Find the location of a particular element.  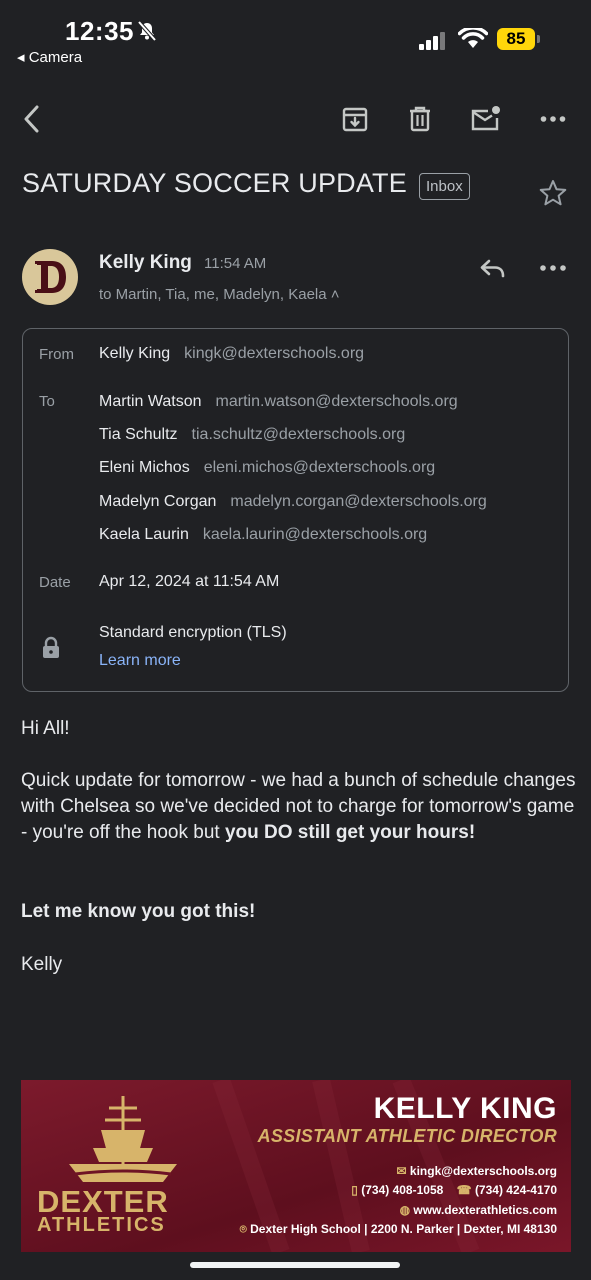

to-email: eleni.michos@dexterschools.org is located at coordinates (319, 467).